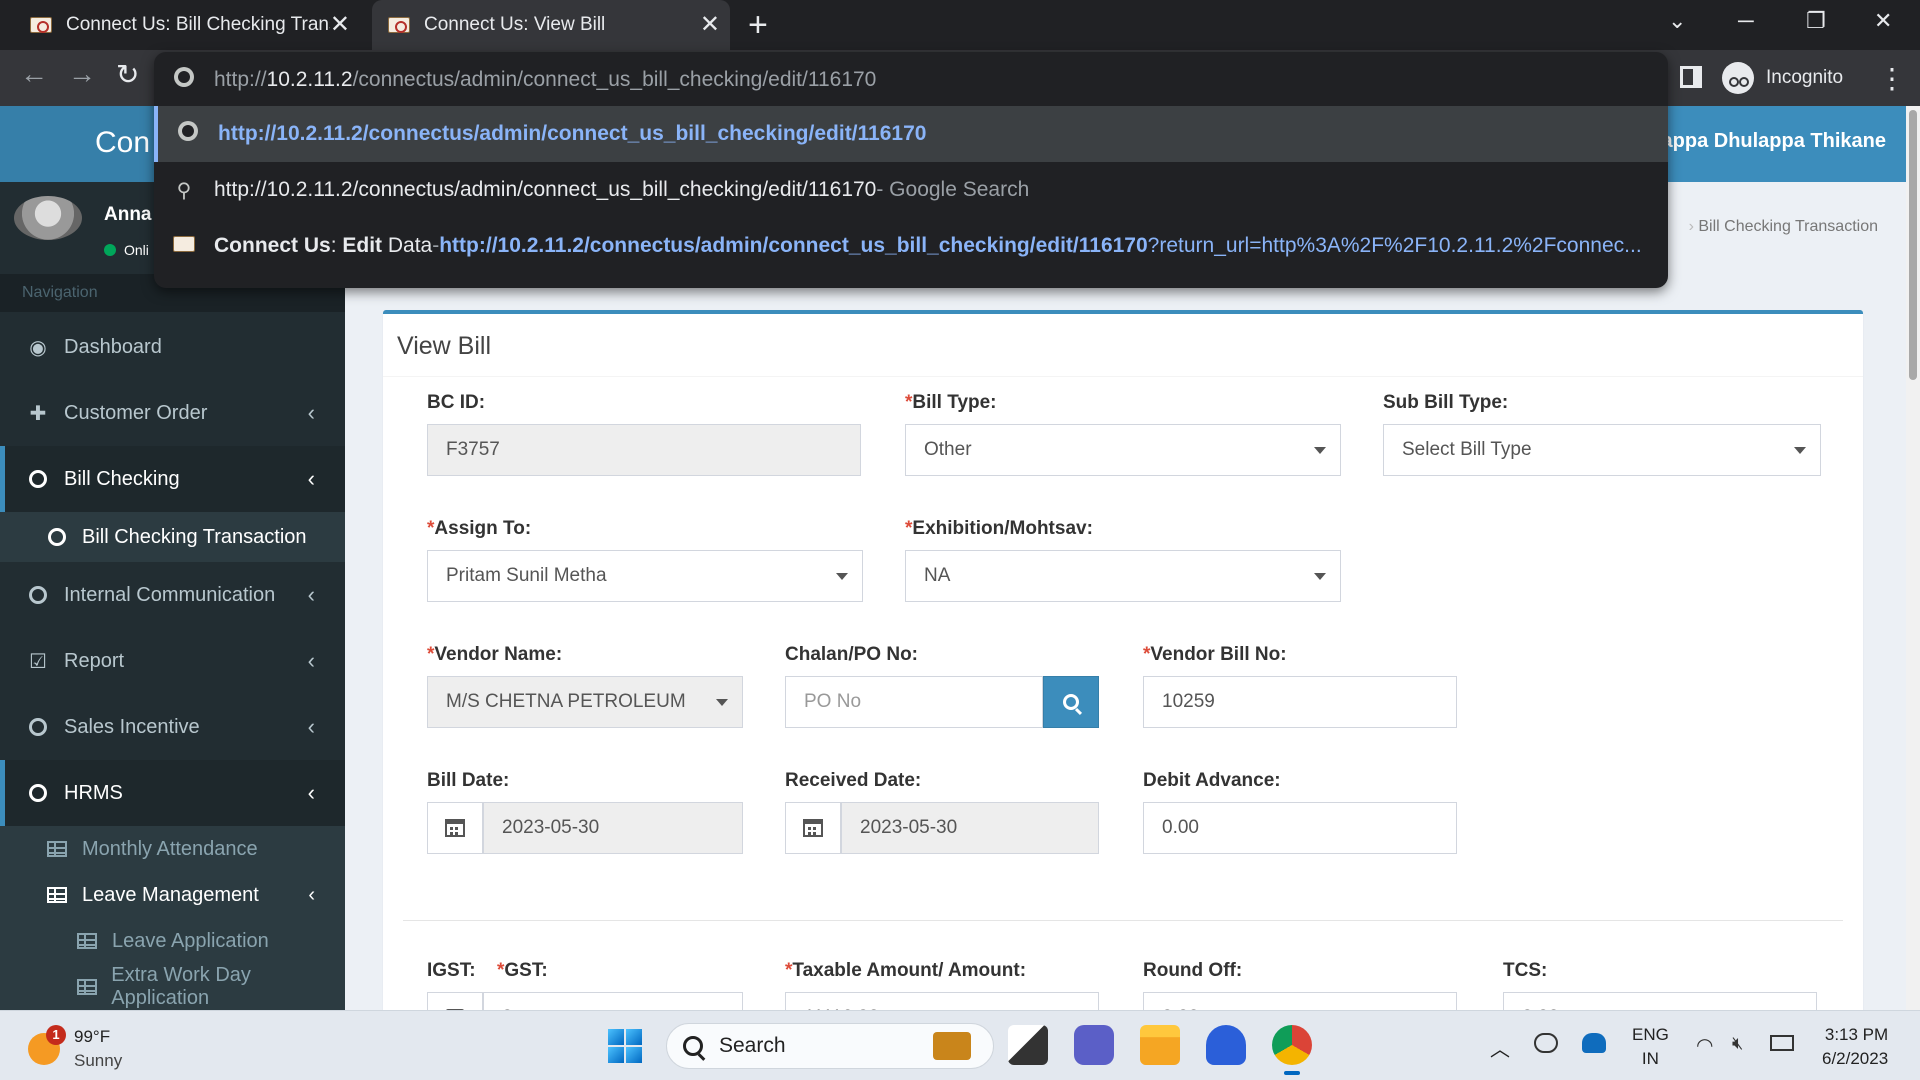  What do you see at coordinates (48, 218) in the screenshot?
I see `avatar` at bounding box center [48, 218].